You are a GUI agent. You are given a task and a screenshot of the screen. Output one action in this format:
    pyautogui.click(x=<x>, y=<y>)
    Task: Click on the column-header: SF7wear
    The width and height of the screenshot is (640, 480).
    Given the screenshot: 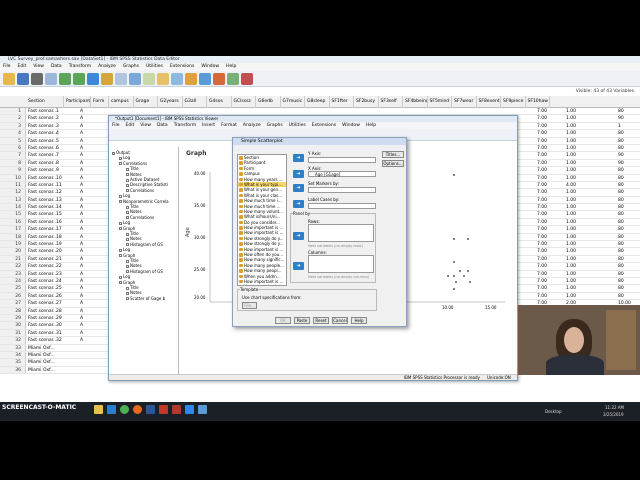 What is the action you would take?
    pyautogui.click(x=464, y=102)
    